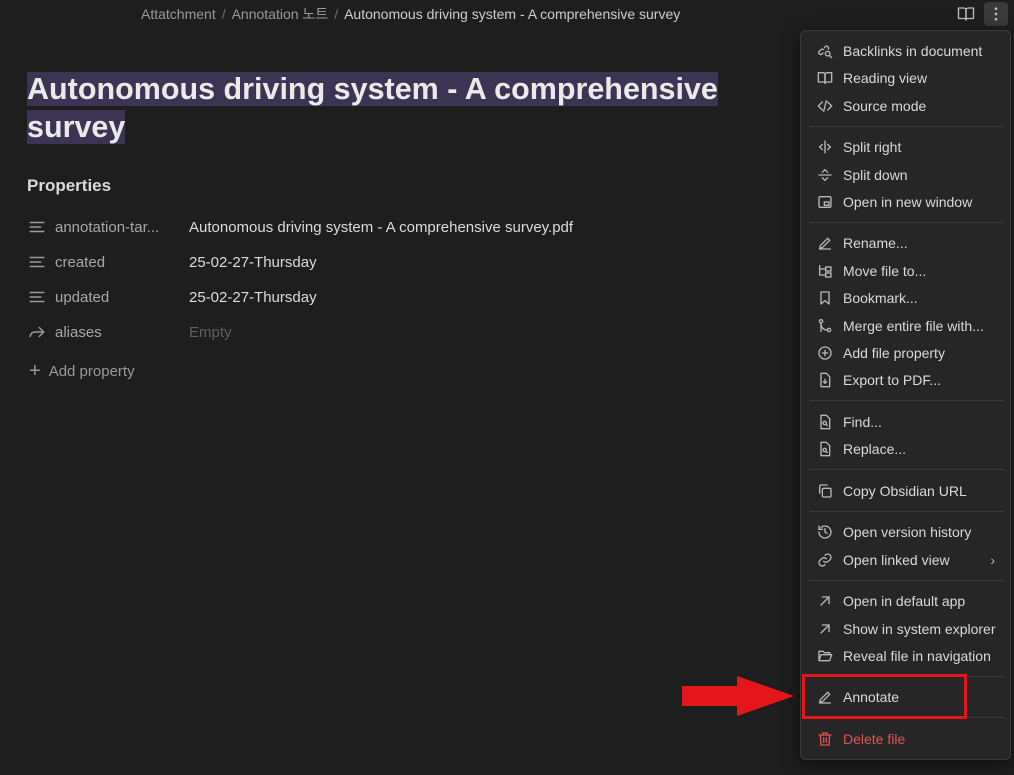  What do you see at coordinates (37, 332) in the screenshot?
I see `forward-arrow-icon` at bounding box center [37, 332].